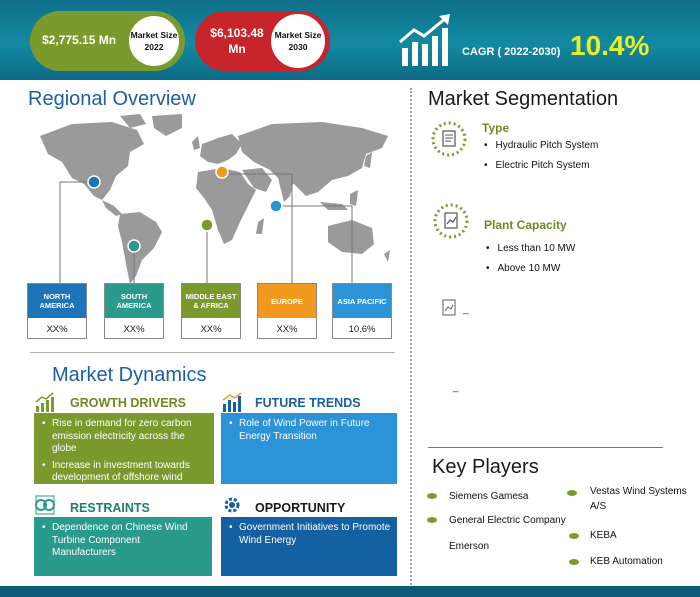 Image resolution: width=700 pixels, height=597 pixels. I want to click on region-south-america: SOUTH AMERICA XX%, so click(134, 311).